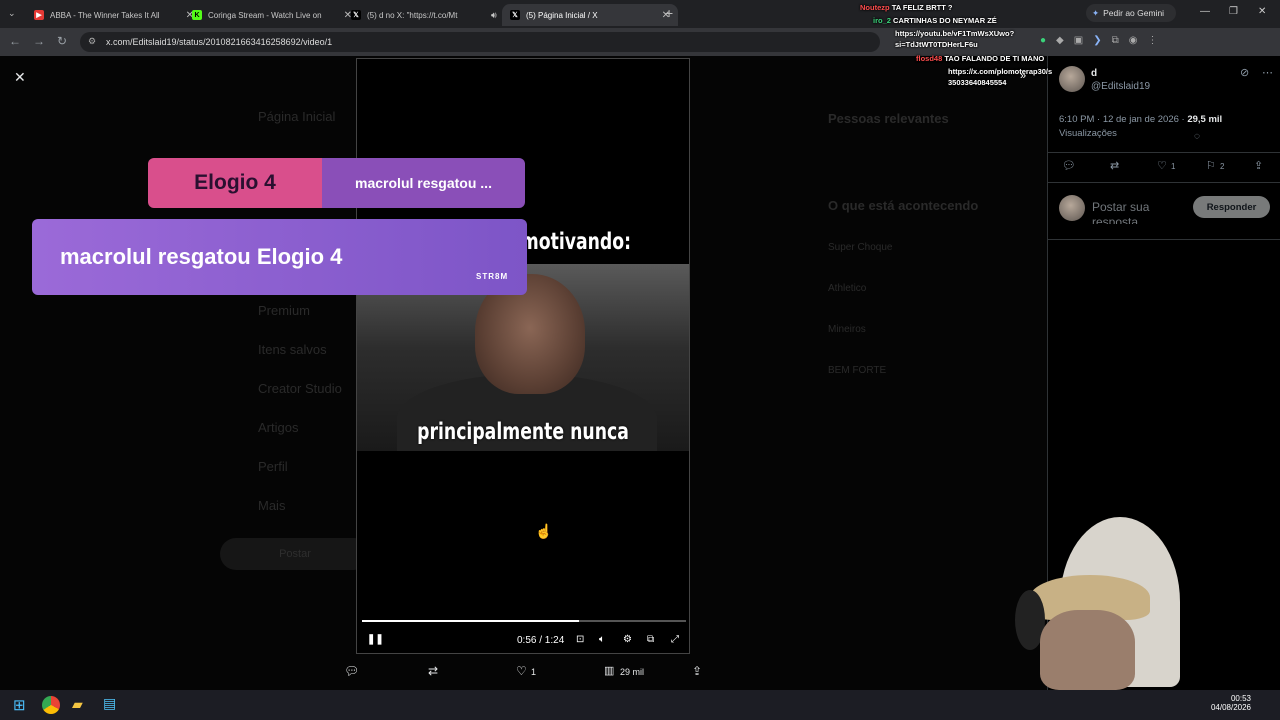 This screenshot has width=1280, height=720. I want to click on chat-line: https://x.com/plomoterap30/s, so click(1000, 71).